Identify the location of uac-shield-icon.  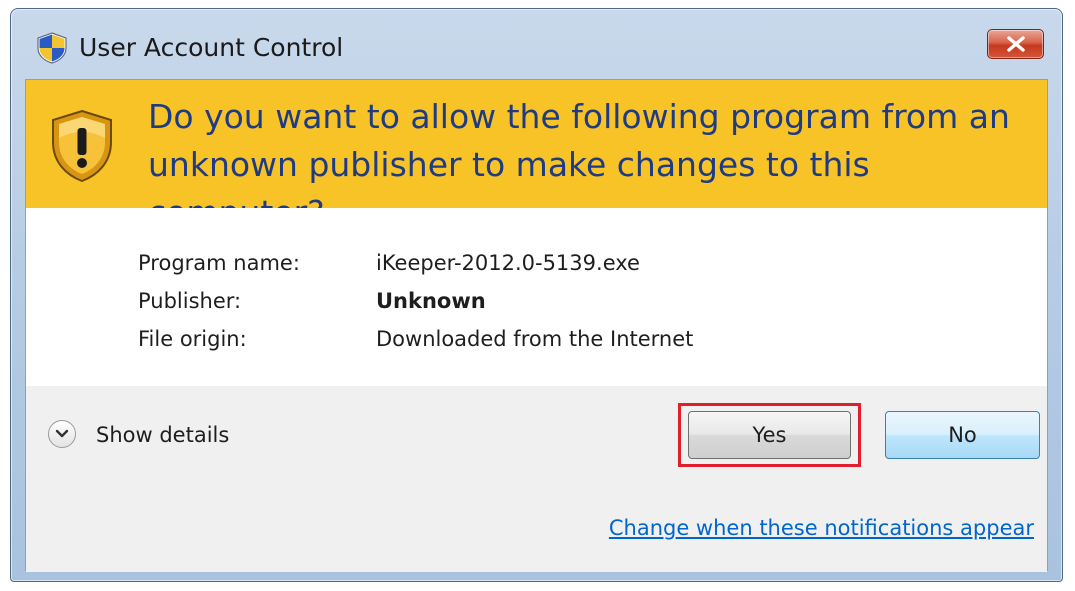
(52, 48).